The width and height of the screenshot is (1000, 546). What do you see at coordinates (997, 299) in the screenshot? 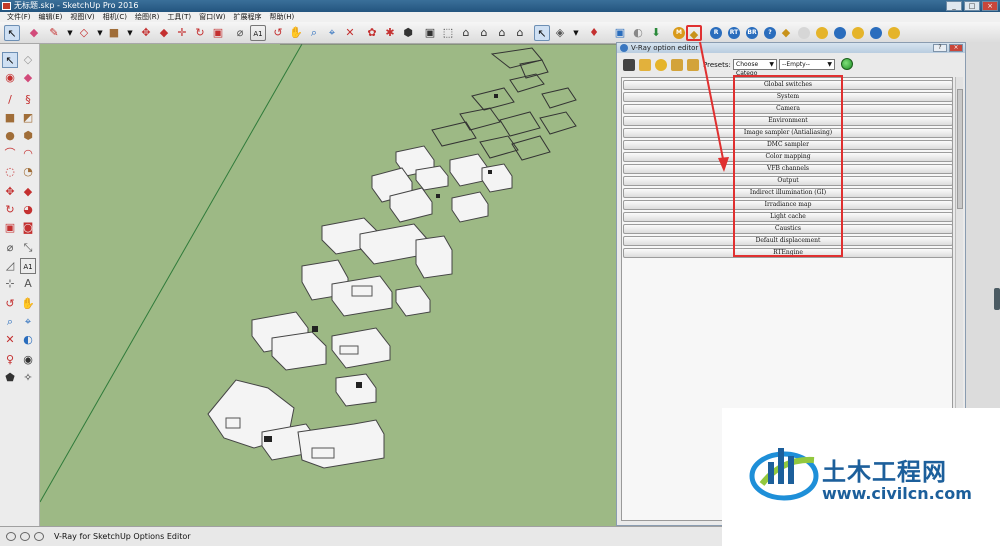
I see `tray-handle` at bounding box center [997, 299].